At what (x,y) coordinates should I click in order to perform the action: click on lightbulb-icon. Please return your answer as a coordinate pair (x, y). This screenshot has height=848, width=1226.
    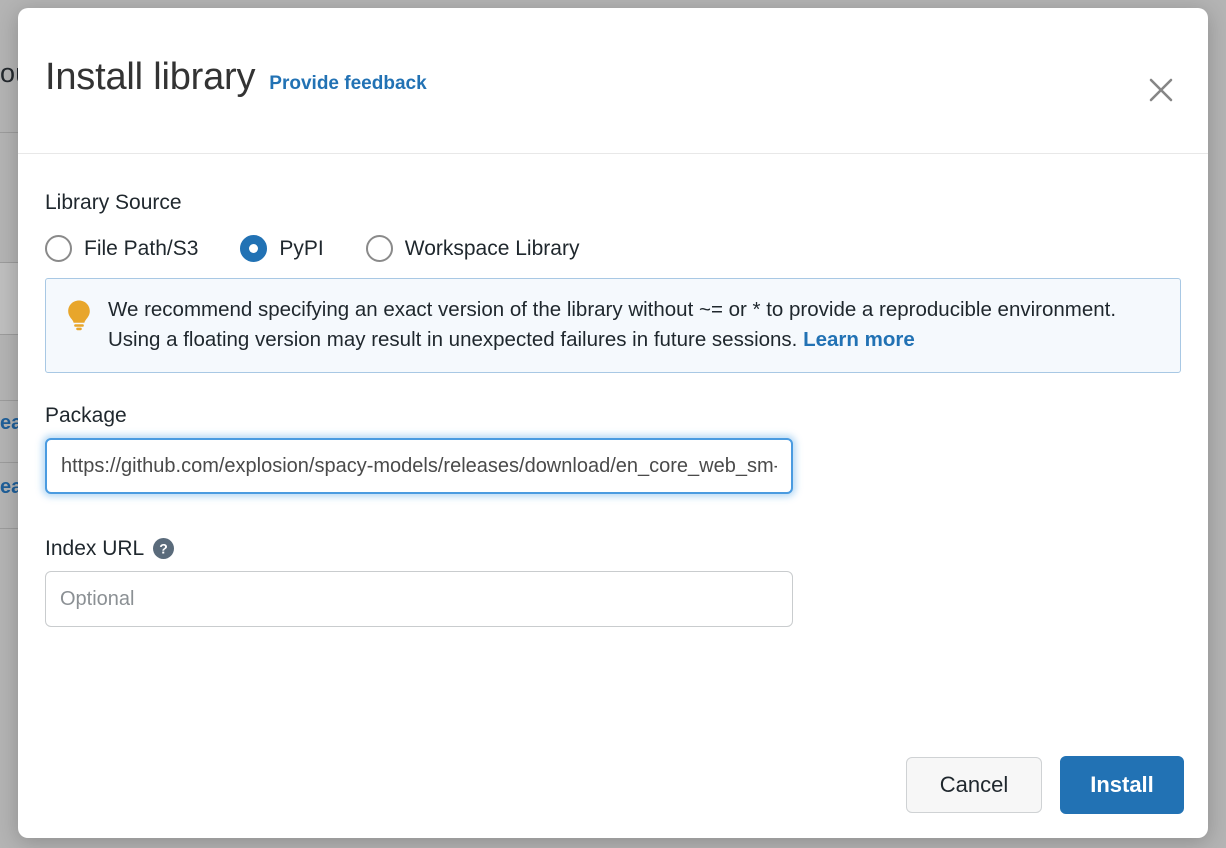
    Looking at the image, I should click on (79, 317).